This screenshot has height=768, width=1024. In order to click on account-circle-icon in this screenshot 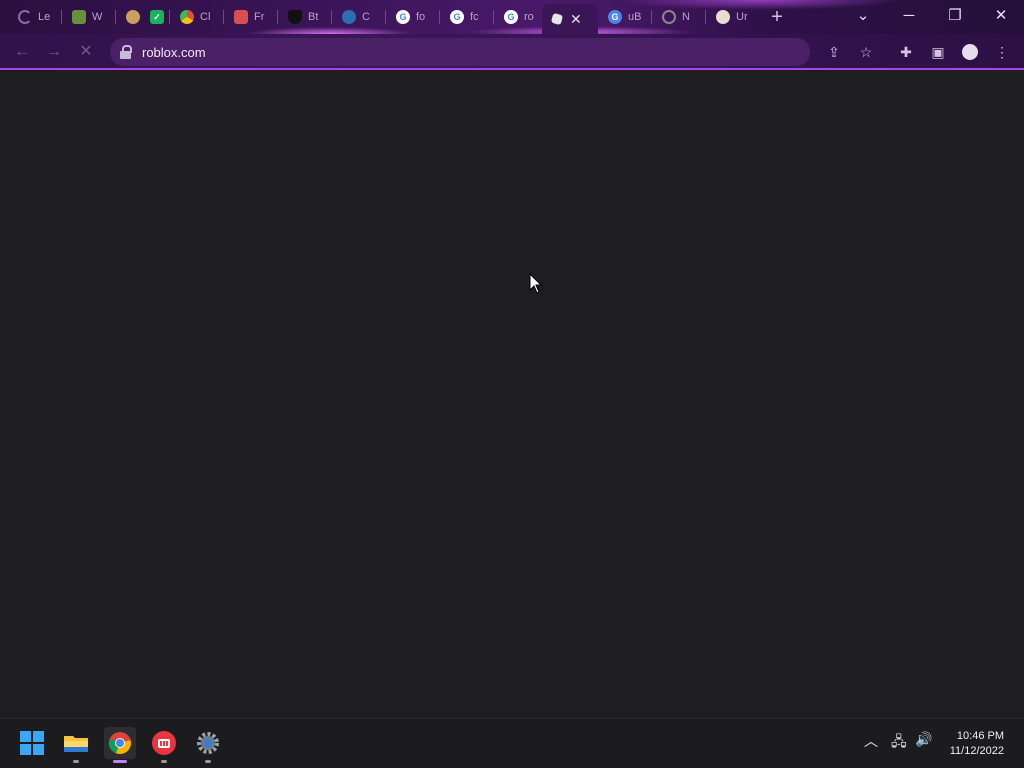, I will do `click(723, 17)`.